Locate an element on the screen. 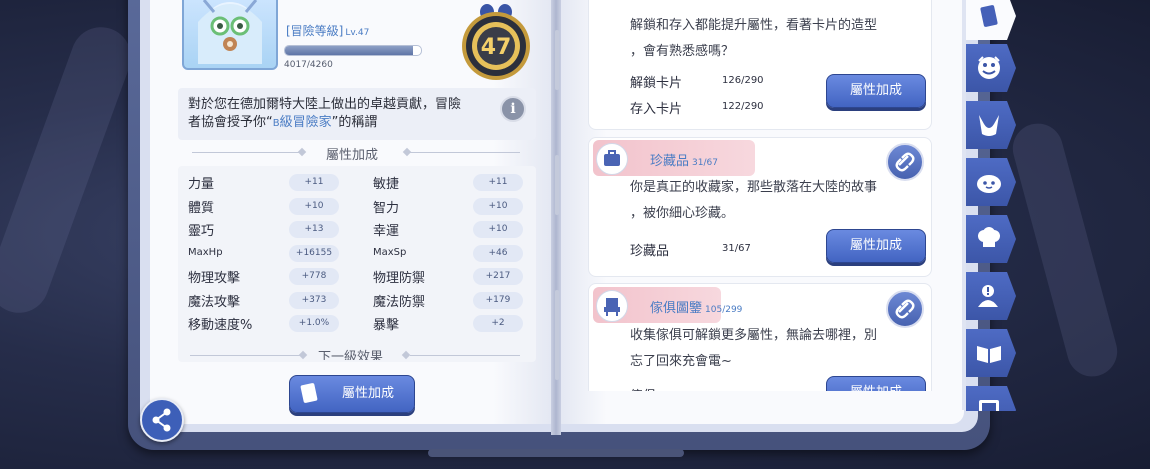  stat-value: +778 is located at coordinates (314, 276).